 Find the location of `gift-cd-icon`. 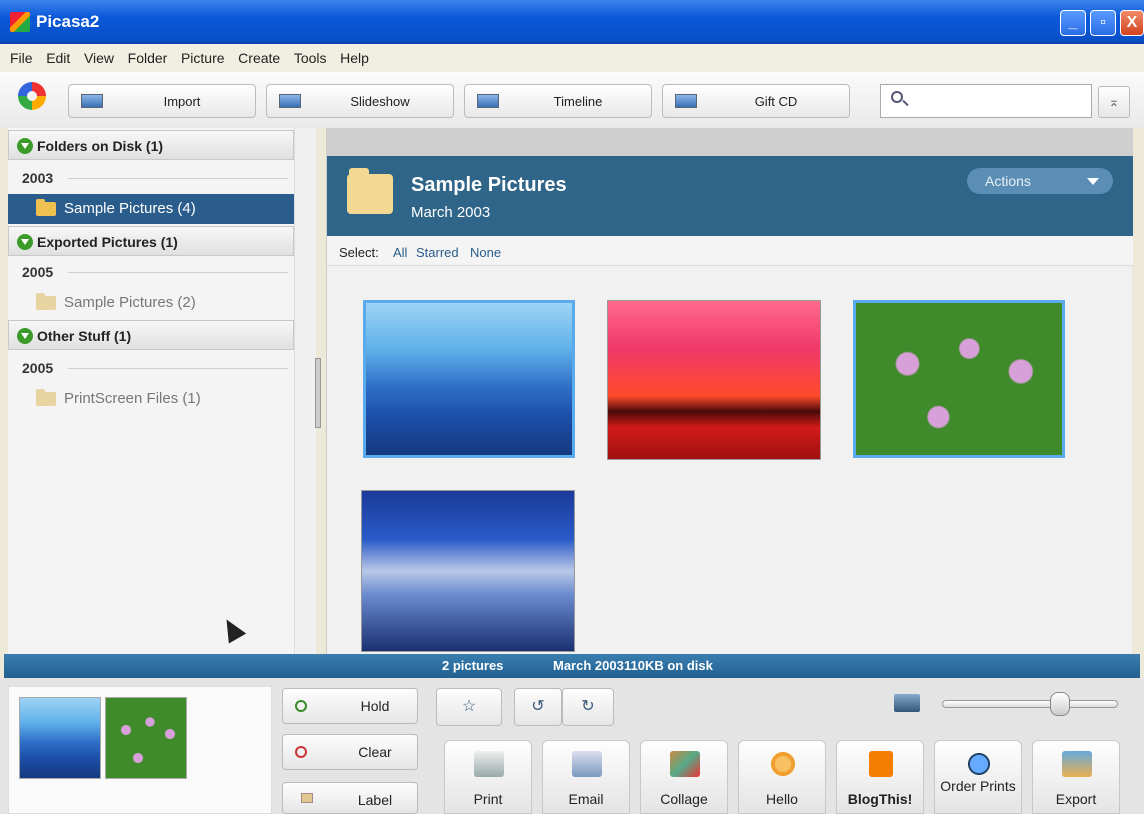

gift-cd-icon is located at coordinates (686, 101).